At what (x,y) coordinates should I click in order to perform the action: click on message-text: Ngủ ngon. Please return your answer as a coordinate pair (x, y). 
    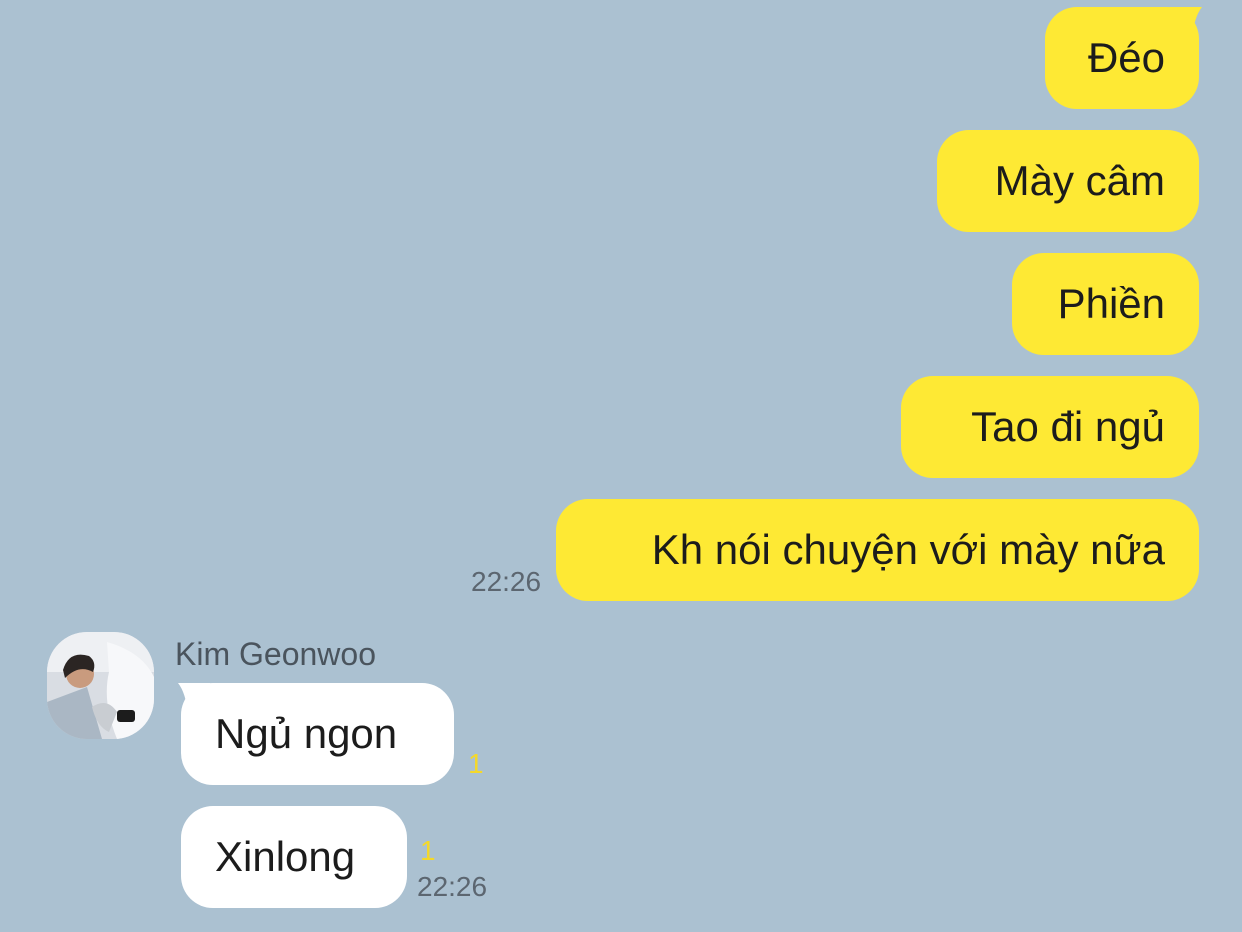
    Looking at the image, I should click on (306, 733).